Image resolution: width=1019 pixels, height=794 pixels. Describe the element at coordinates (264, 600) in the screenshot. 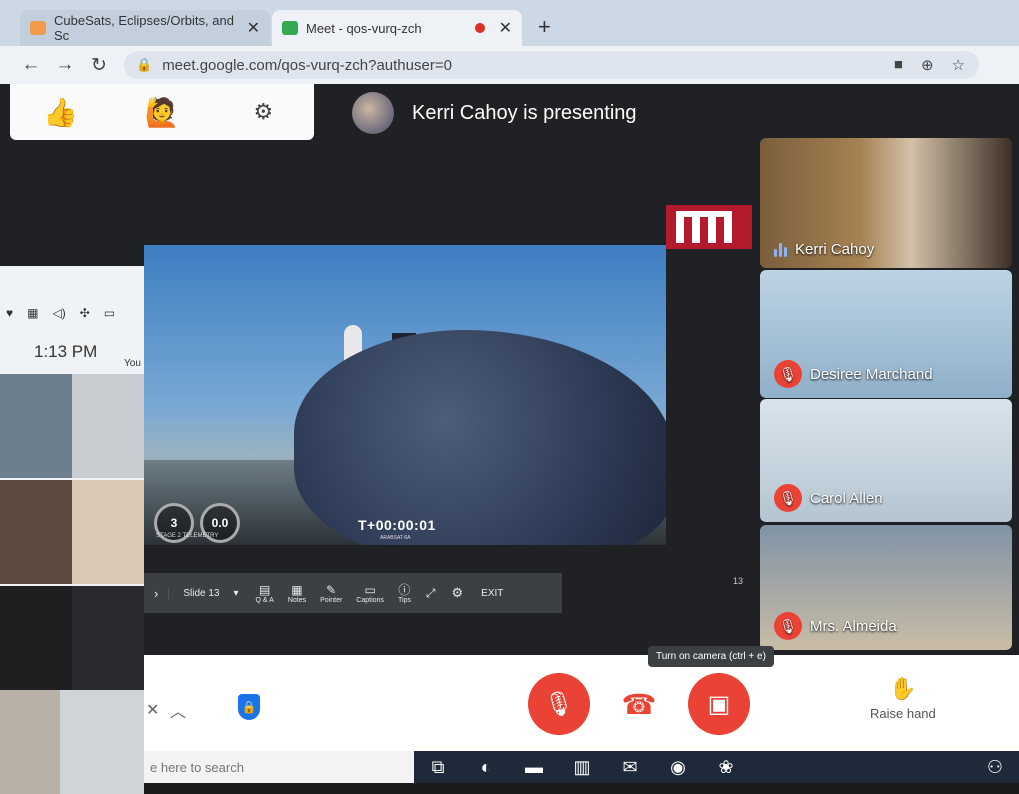

I see `qa-label: Q & A` at that location.